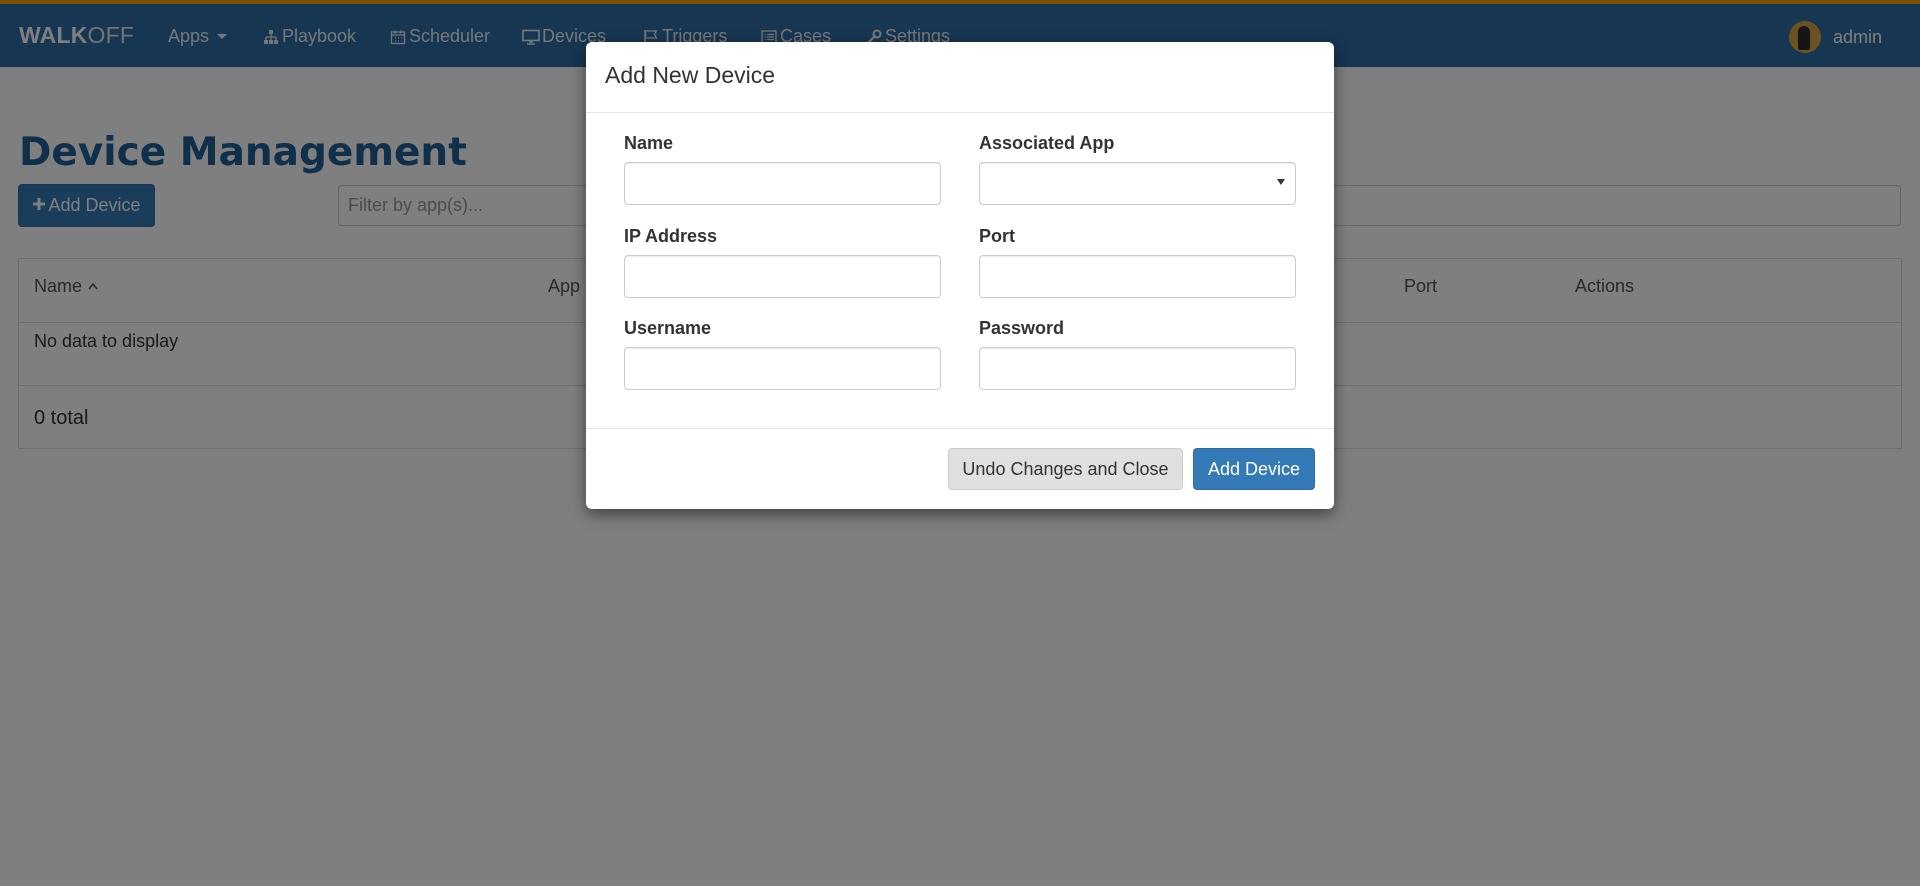 The height and width of the screenshot is (886, 1920). Describe the element at coordinates (1137, 368) in the screenshot. I see `password-input` at that location.